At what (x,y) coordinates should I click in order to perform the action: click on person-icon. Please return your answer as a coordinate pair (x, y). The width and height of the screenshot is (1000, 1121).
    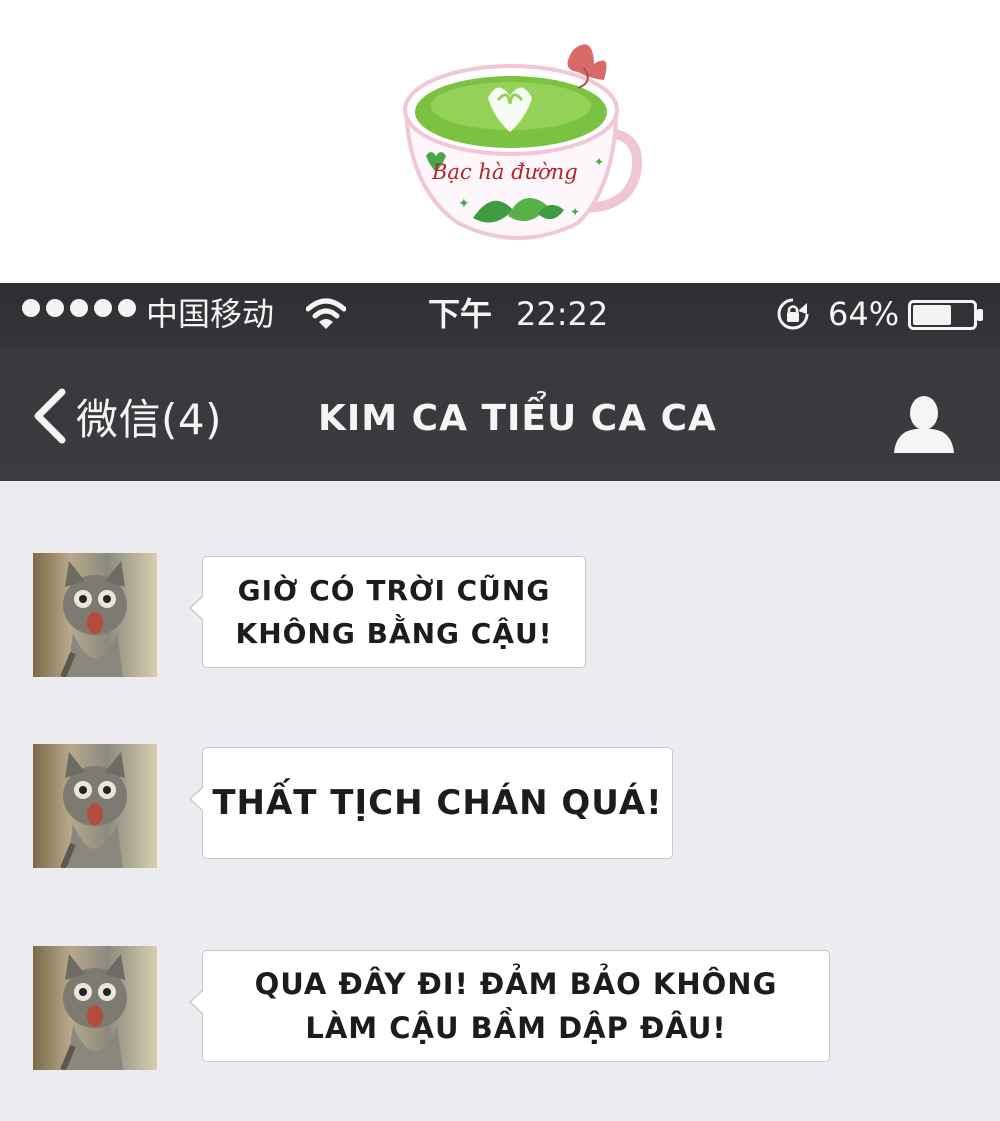
    Looking at the image, I should click on (924, 424).